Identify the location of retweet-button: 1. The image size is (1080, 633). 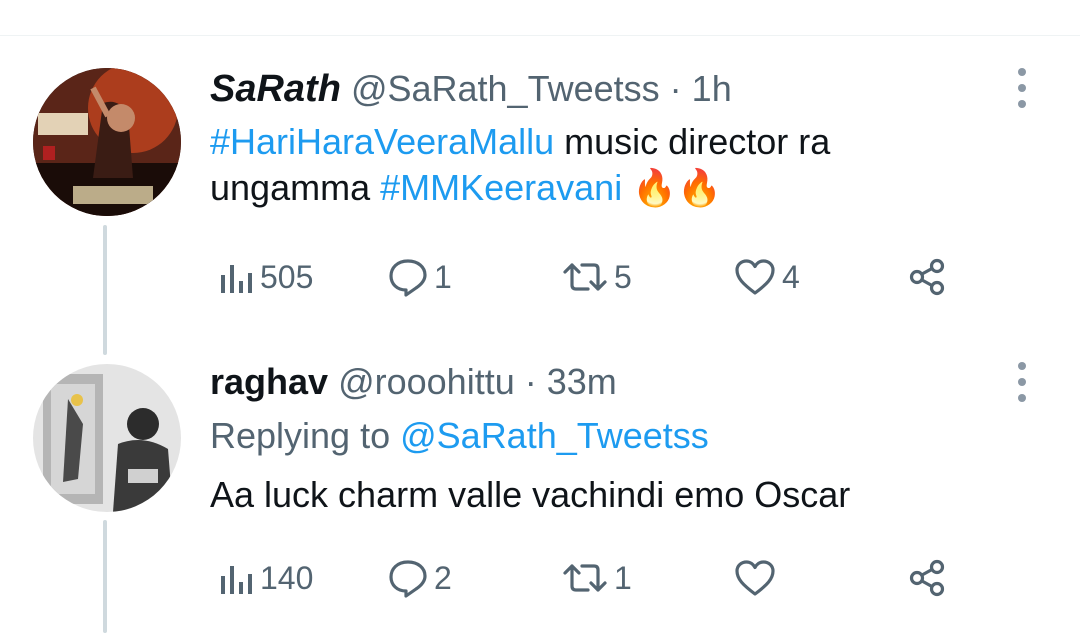
(597, 578).